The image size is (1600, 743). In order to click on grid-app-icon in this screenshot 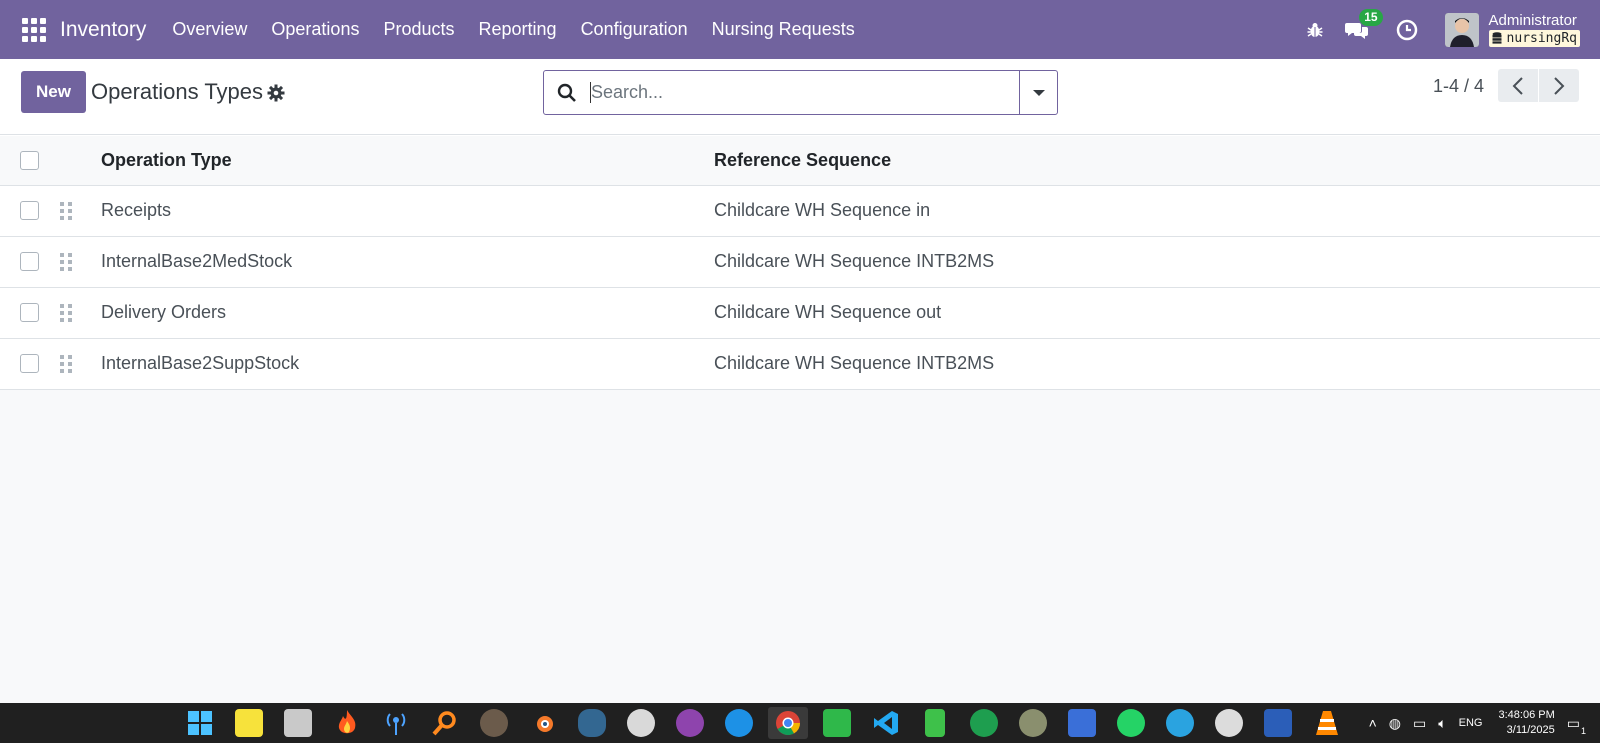, I will do `click(1082, 723)`.